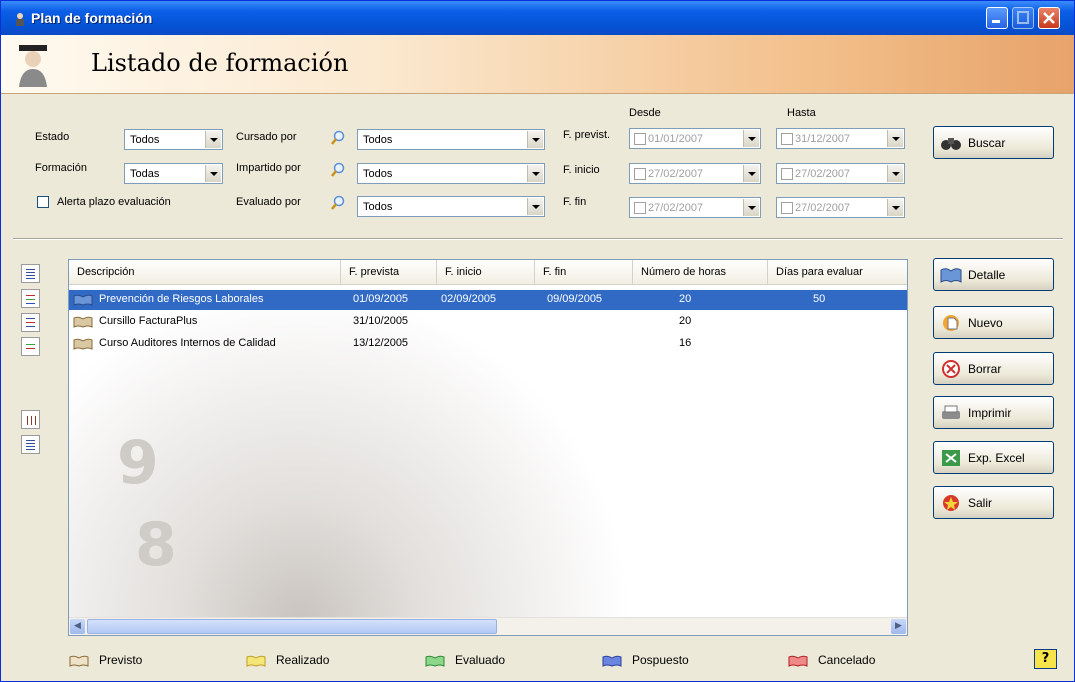 Image resolution: width=1075 pixels, height=682 pixels. I want to click on horizontal-scrollbar: ◀ ▶, so click(488, 626).